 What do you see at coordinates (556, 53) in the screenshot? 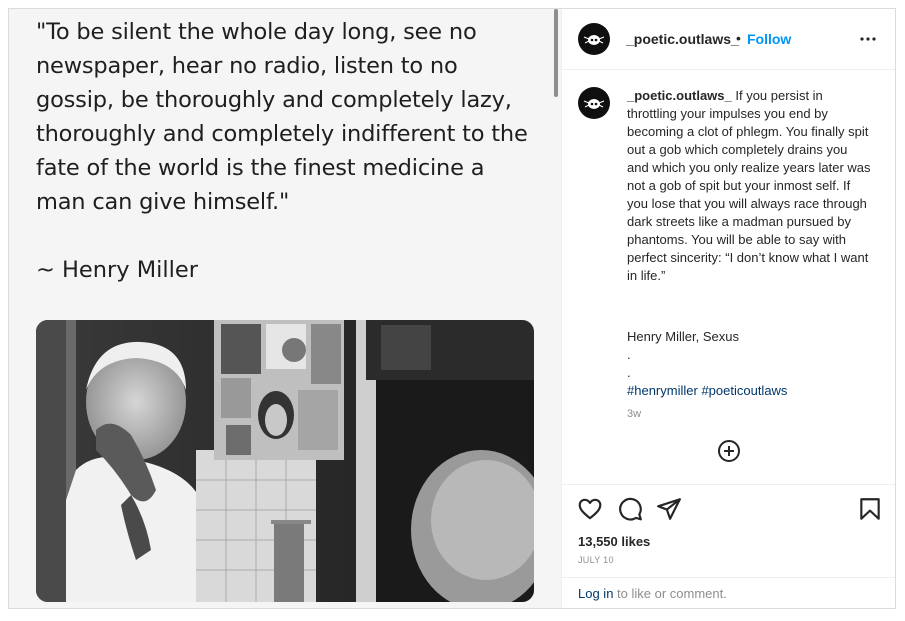
I see `media-scrollbar` at bounding box center [556, 53].